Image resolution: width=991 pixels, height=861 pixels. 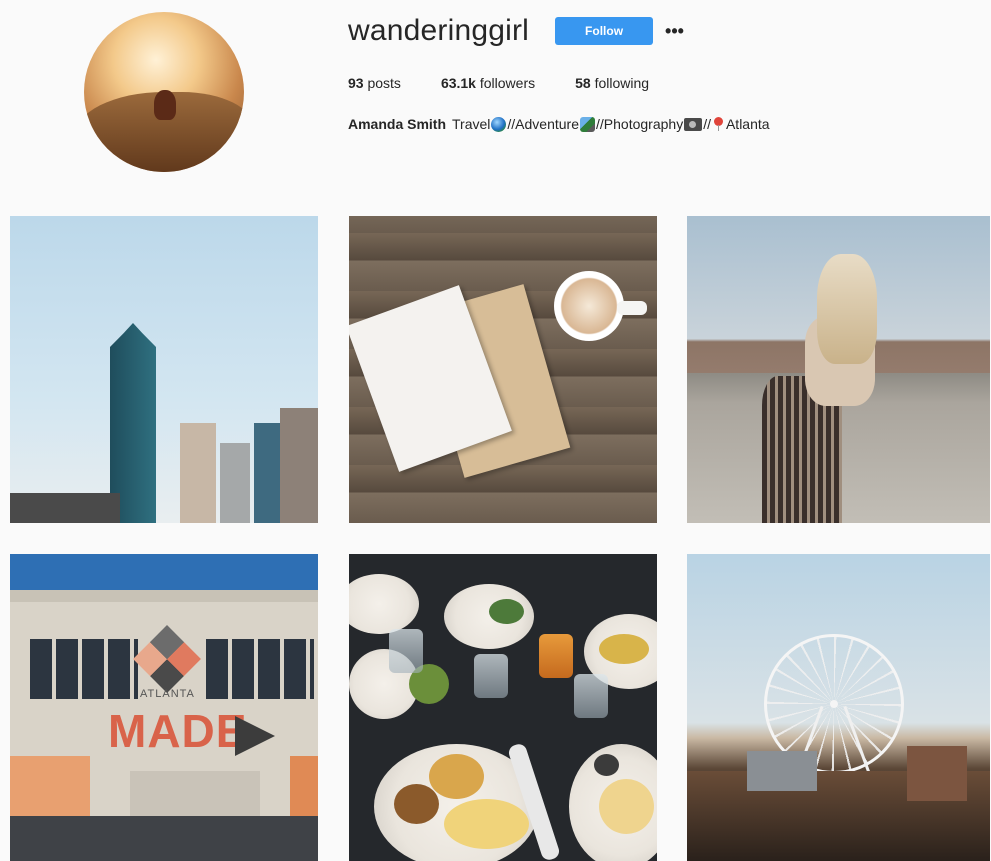 What do you see at coordinates (556, 656) in the screenshot?
I see `juice-glass-shape` at bounding box center [556, 656].